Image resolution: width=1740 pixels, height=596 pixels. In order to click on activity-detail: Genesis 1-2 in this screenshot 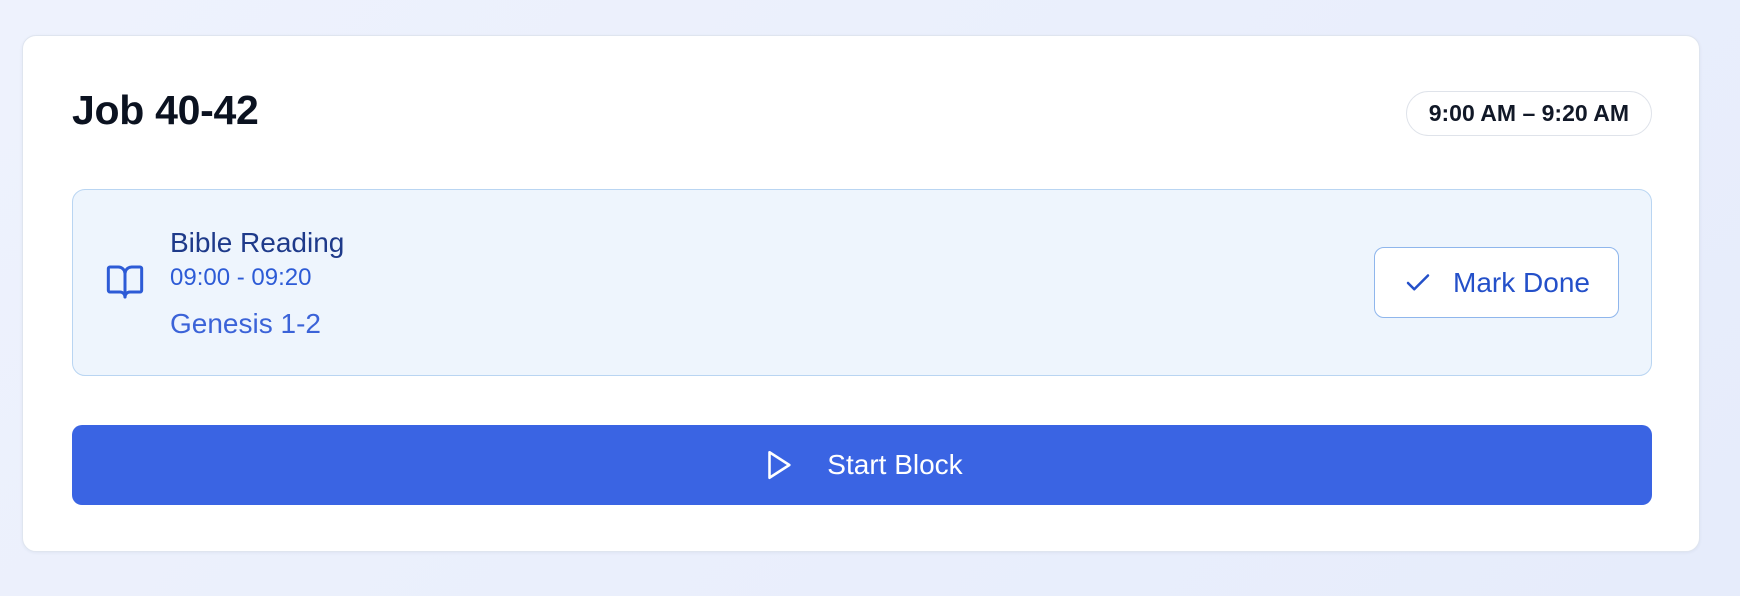, I will do `click(245, 323)`.